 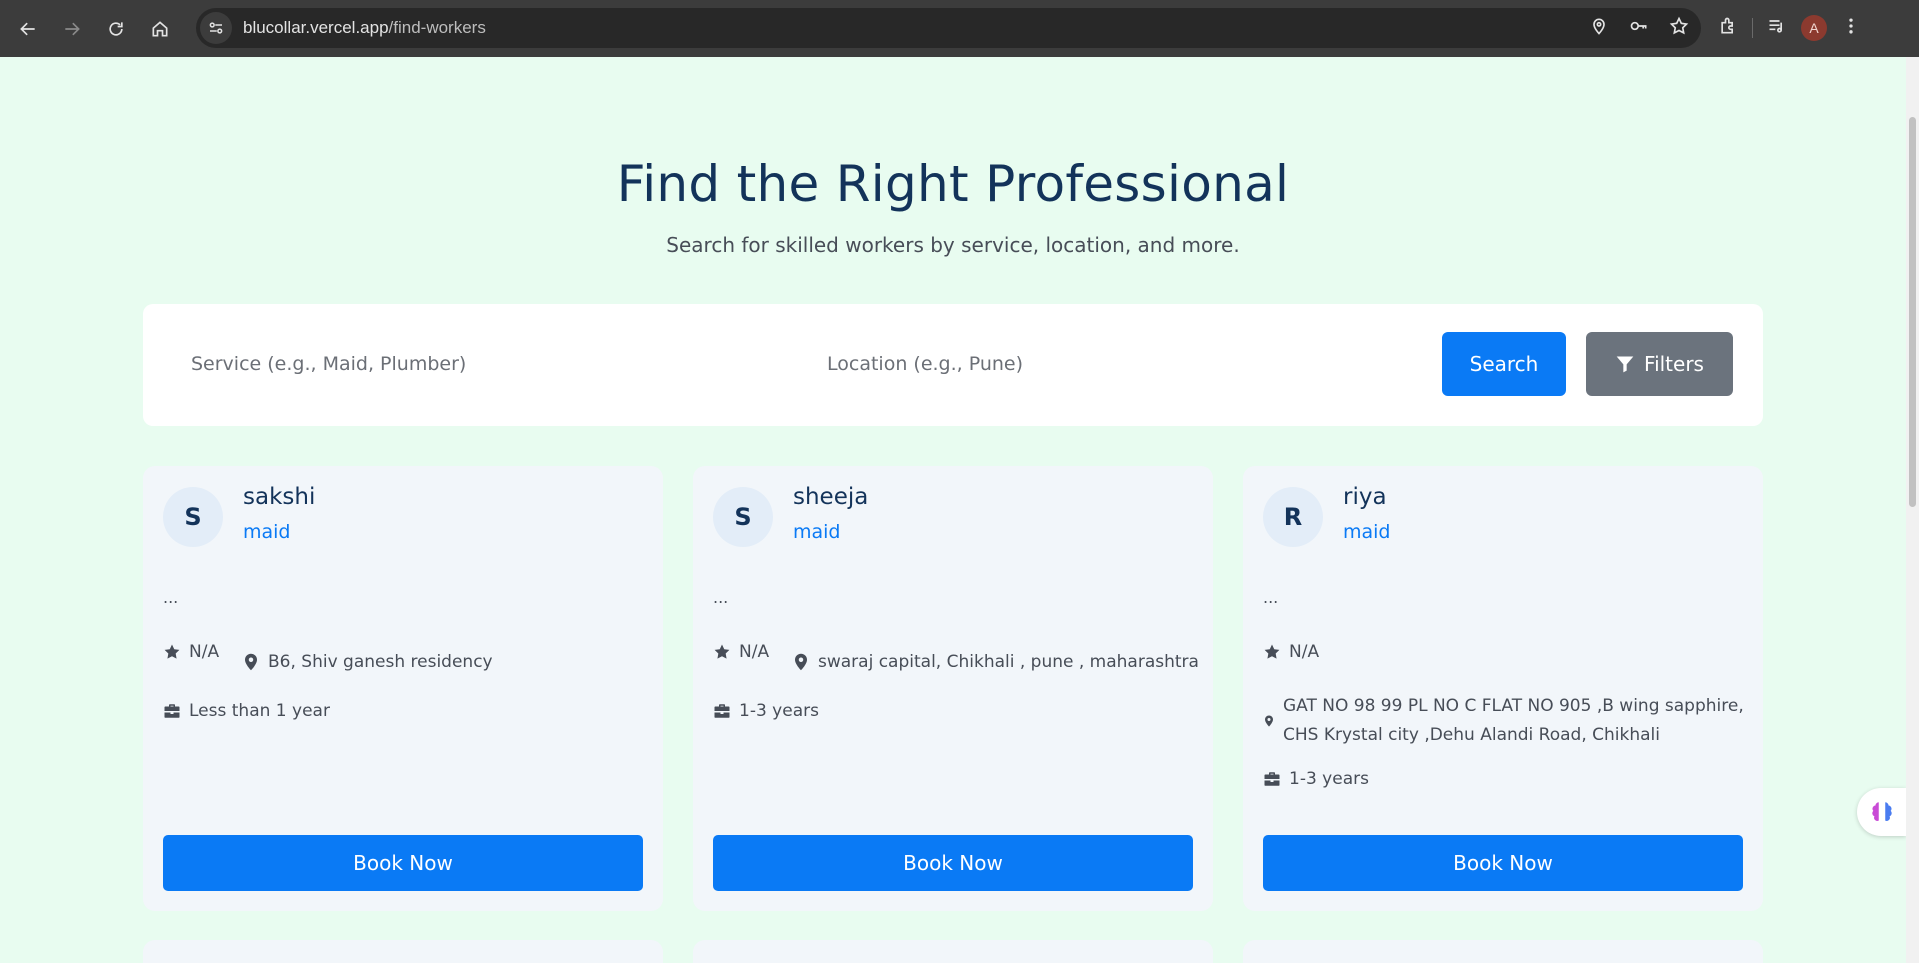 I want to click on brain-widget-icon, so click(x=1881, y=812).